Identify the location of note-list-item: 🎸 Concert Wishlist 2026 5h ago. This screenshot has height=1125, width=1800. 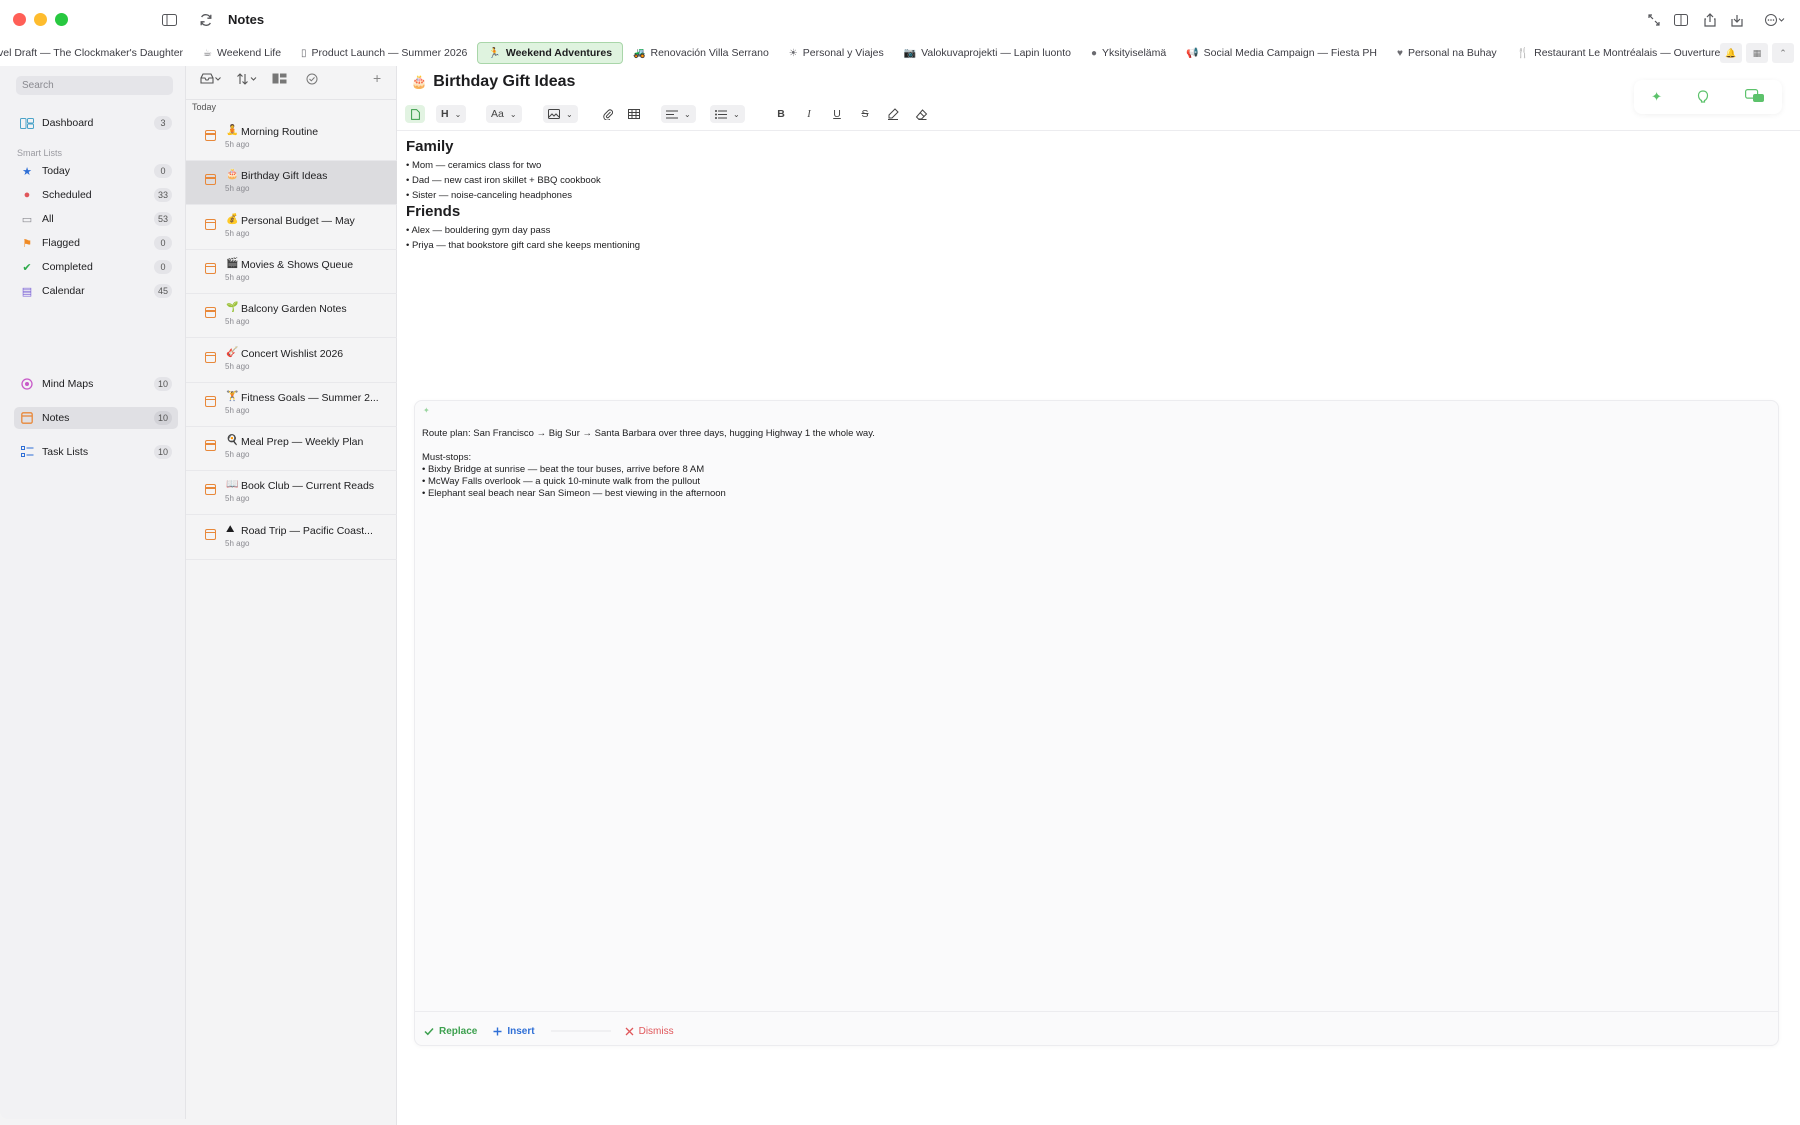
(291, 361).